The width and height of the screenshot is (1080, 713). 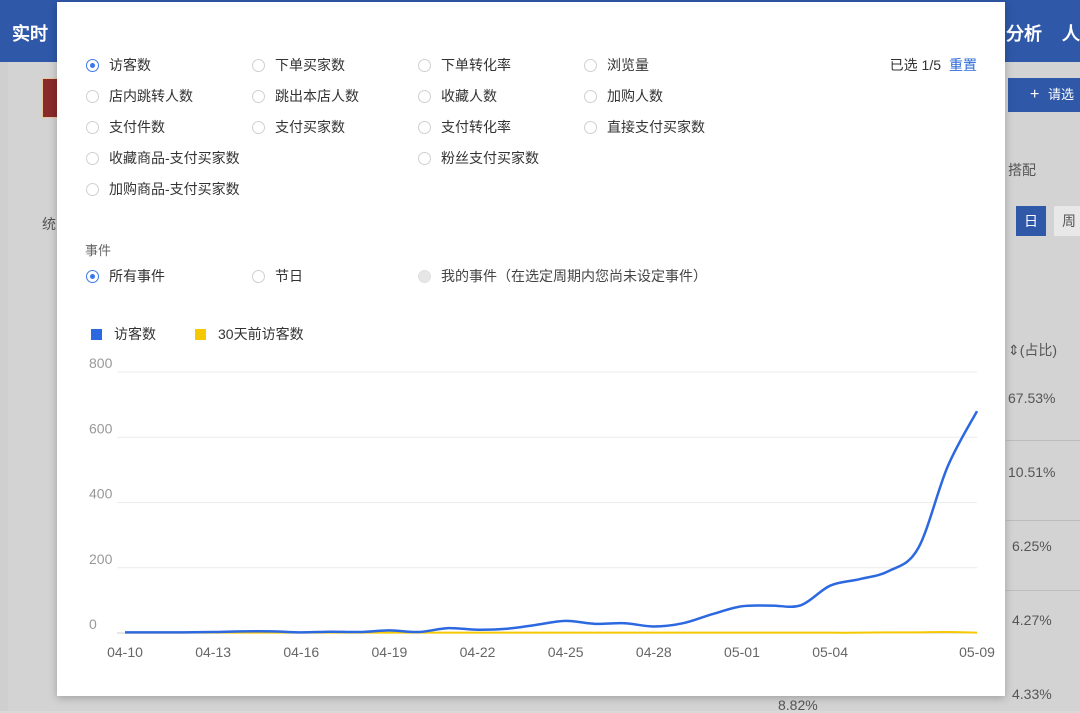 What do you see at coordinates (93, 624) in the screenshot?
I see `y-tick-label: 0` at bounding box center [93, 624].